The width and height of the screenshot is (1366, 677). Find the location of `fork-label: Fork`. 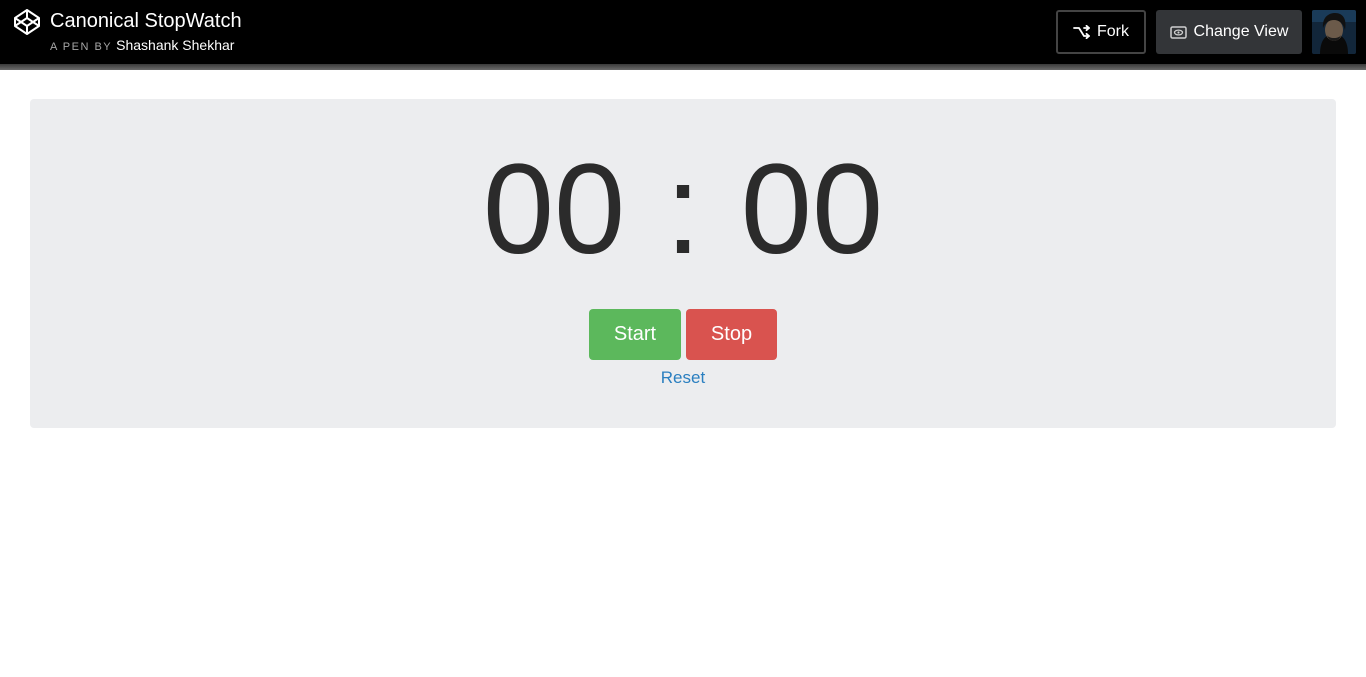

fork-label: Fork is located at coordinates (1113, 31).